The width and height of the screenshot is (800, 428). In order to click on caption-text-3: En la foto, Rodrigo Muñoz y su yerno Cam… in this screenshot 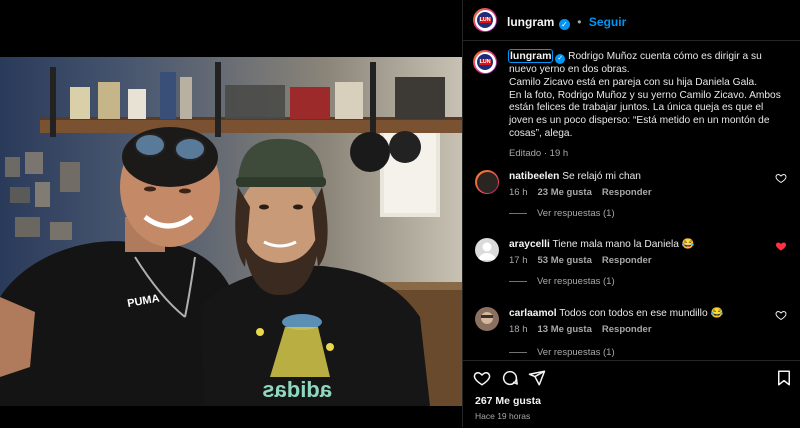, I will do `click(645, 114)`.